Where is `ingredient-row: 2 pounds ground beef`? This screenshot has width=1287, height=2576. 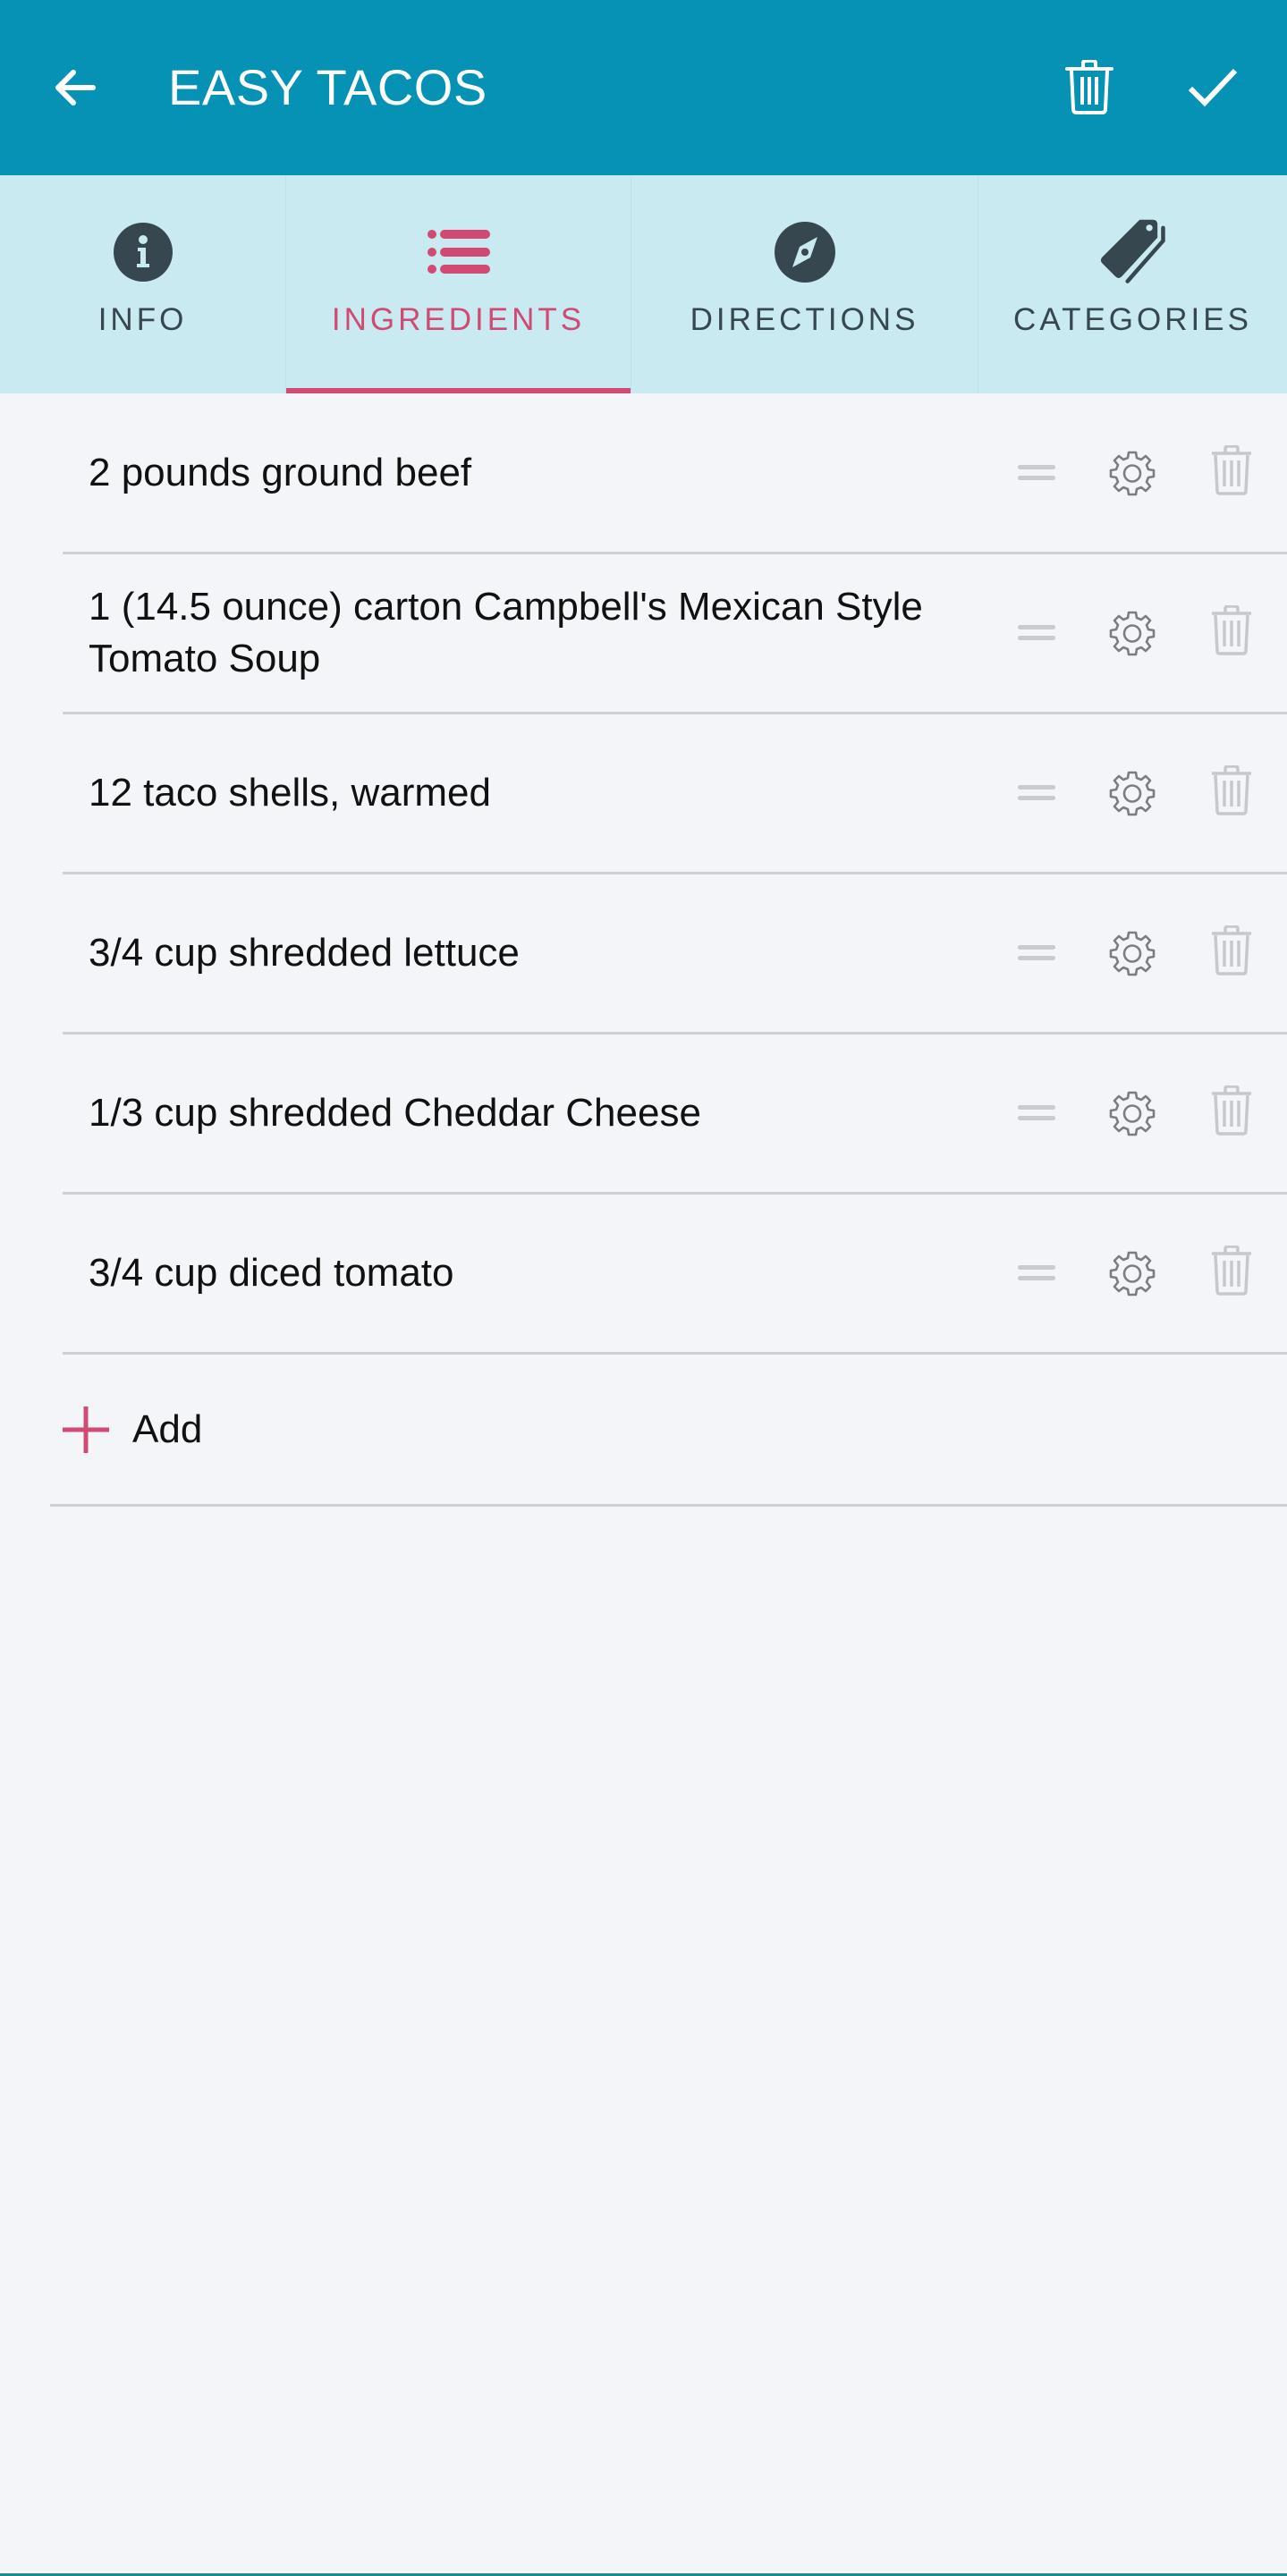
ingredient-row: 2 pounds ground beef is located at coordinates (675, 473).